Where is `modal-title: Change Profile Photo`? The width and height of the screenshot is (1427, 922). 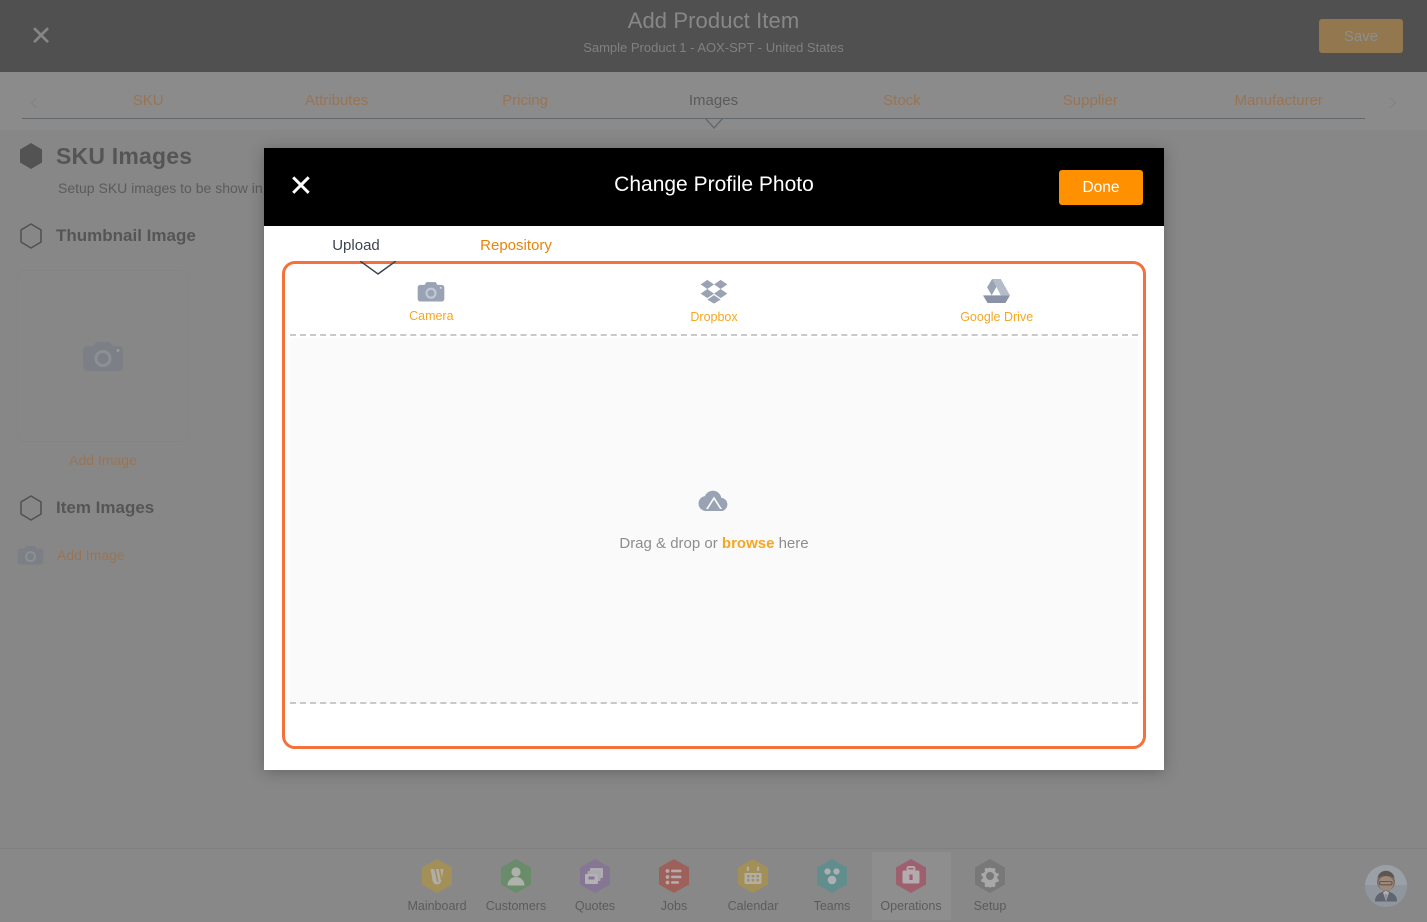
modal-title: Change Profile Photo is located at coordinates (714, 184).